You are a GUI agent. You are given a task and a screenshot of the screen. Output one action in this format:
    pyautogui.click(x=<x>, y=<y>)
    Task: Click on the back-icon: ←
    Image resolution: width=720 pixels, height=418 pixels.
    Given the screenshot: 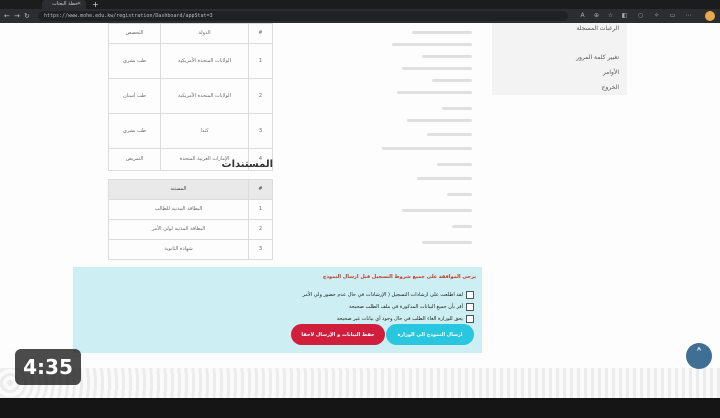 What is the action you would take?
    pyautogui.click(x=7, y=16)
    